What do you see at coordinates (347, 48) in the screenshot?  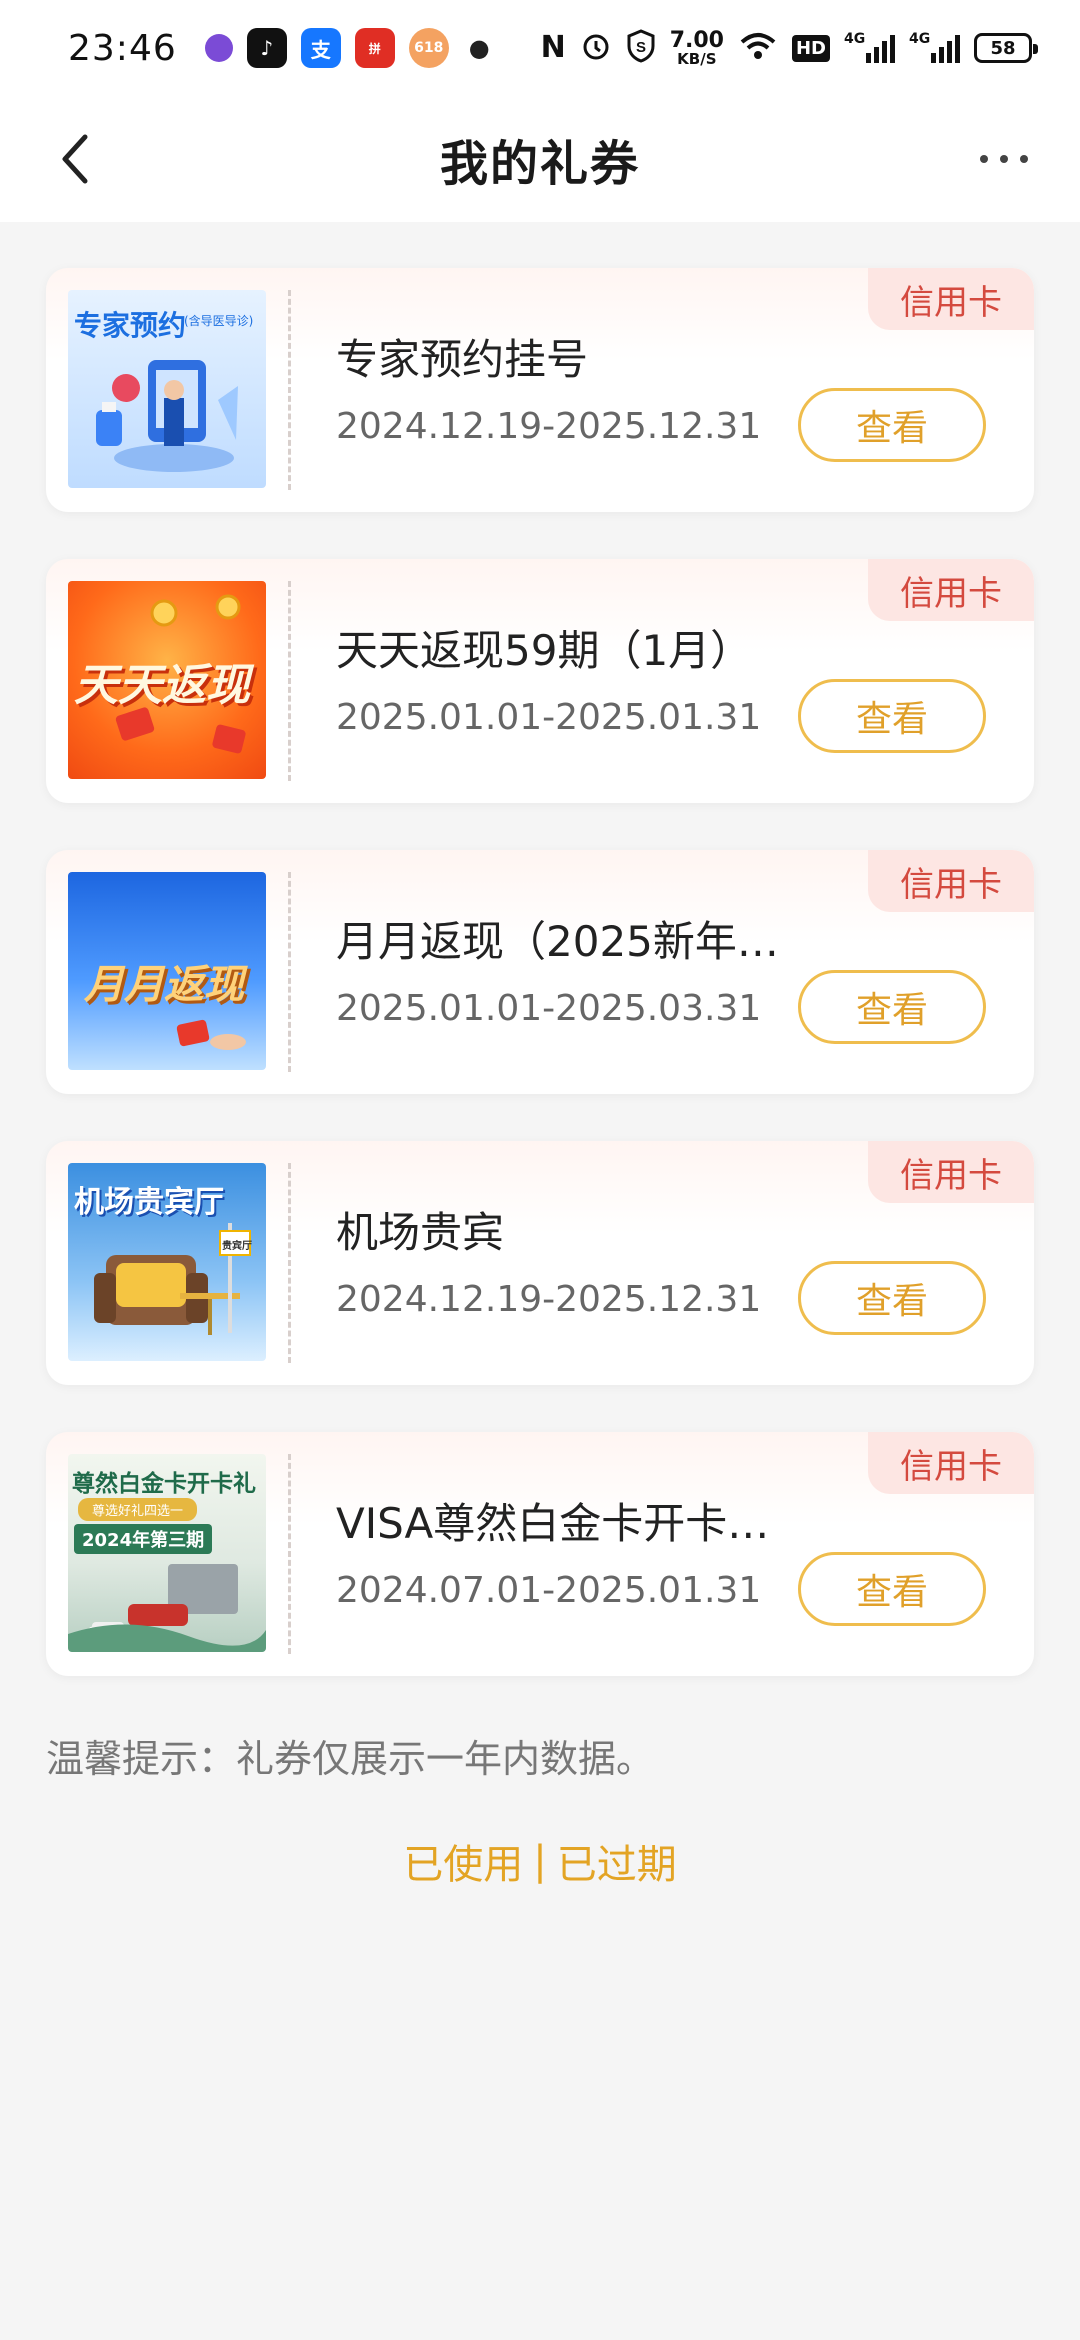 I see `notification-icons: ♪ 支 拼 618 ●` at bounding box center [347, 48].